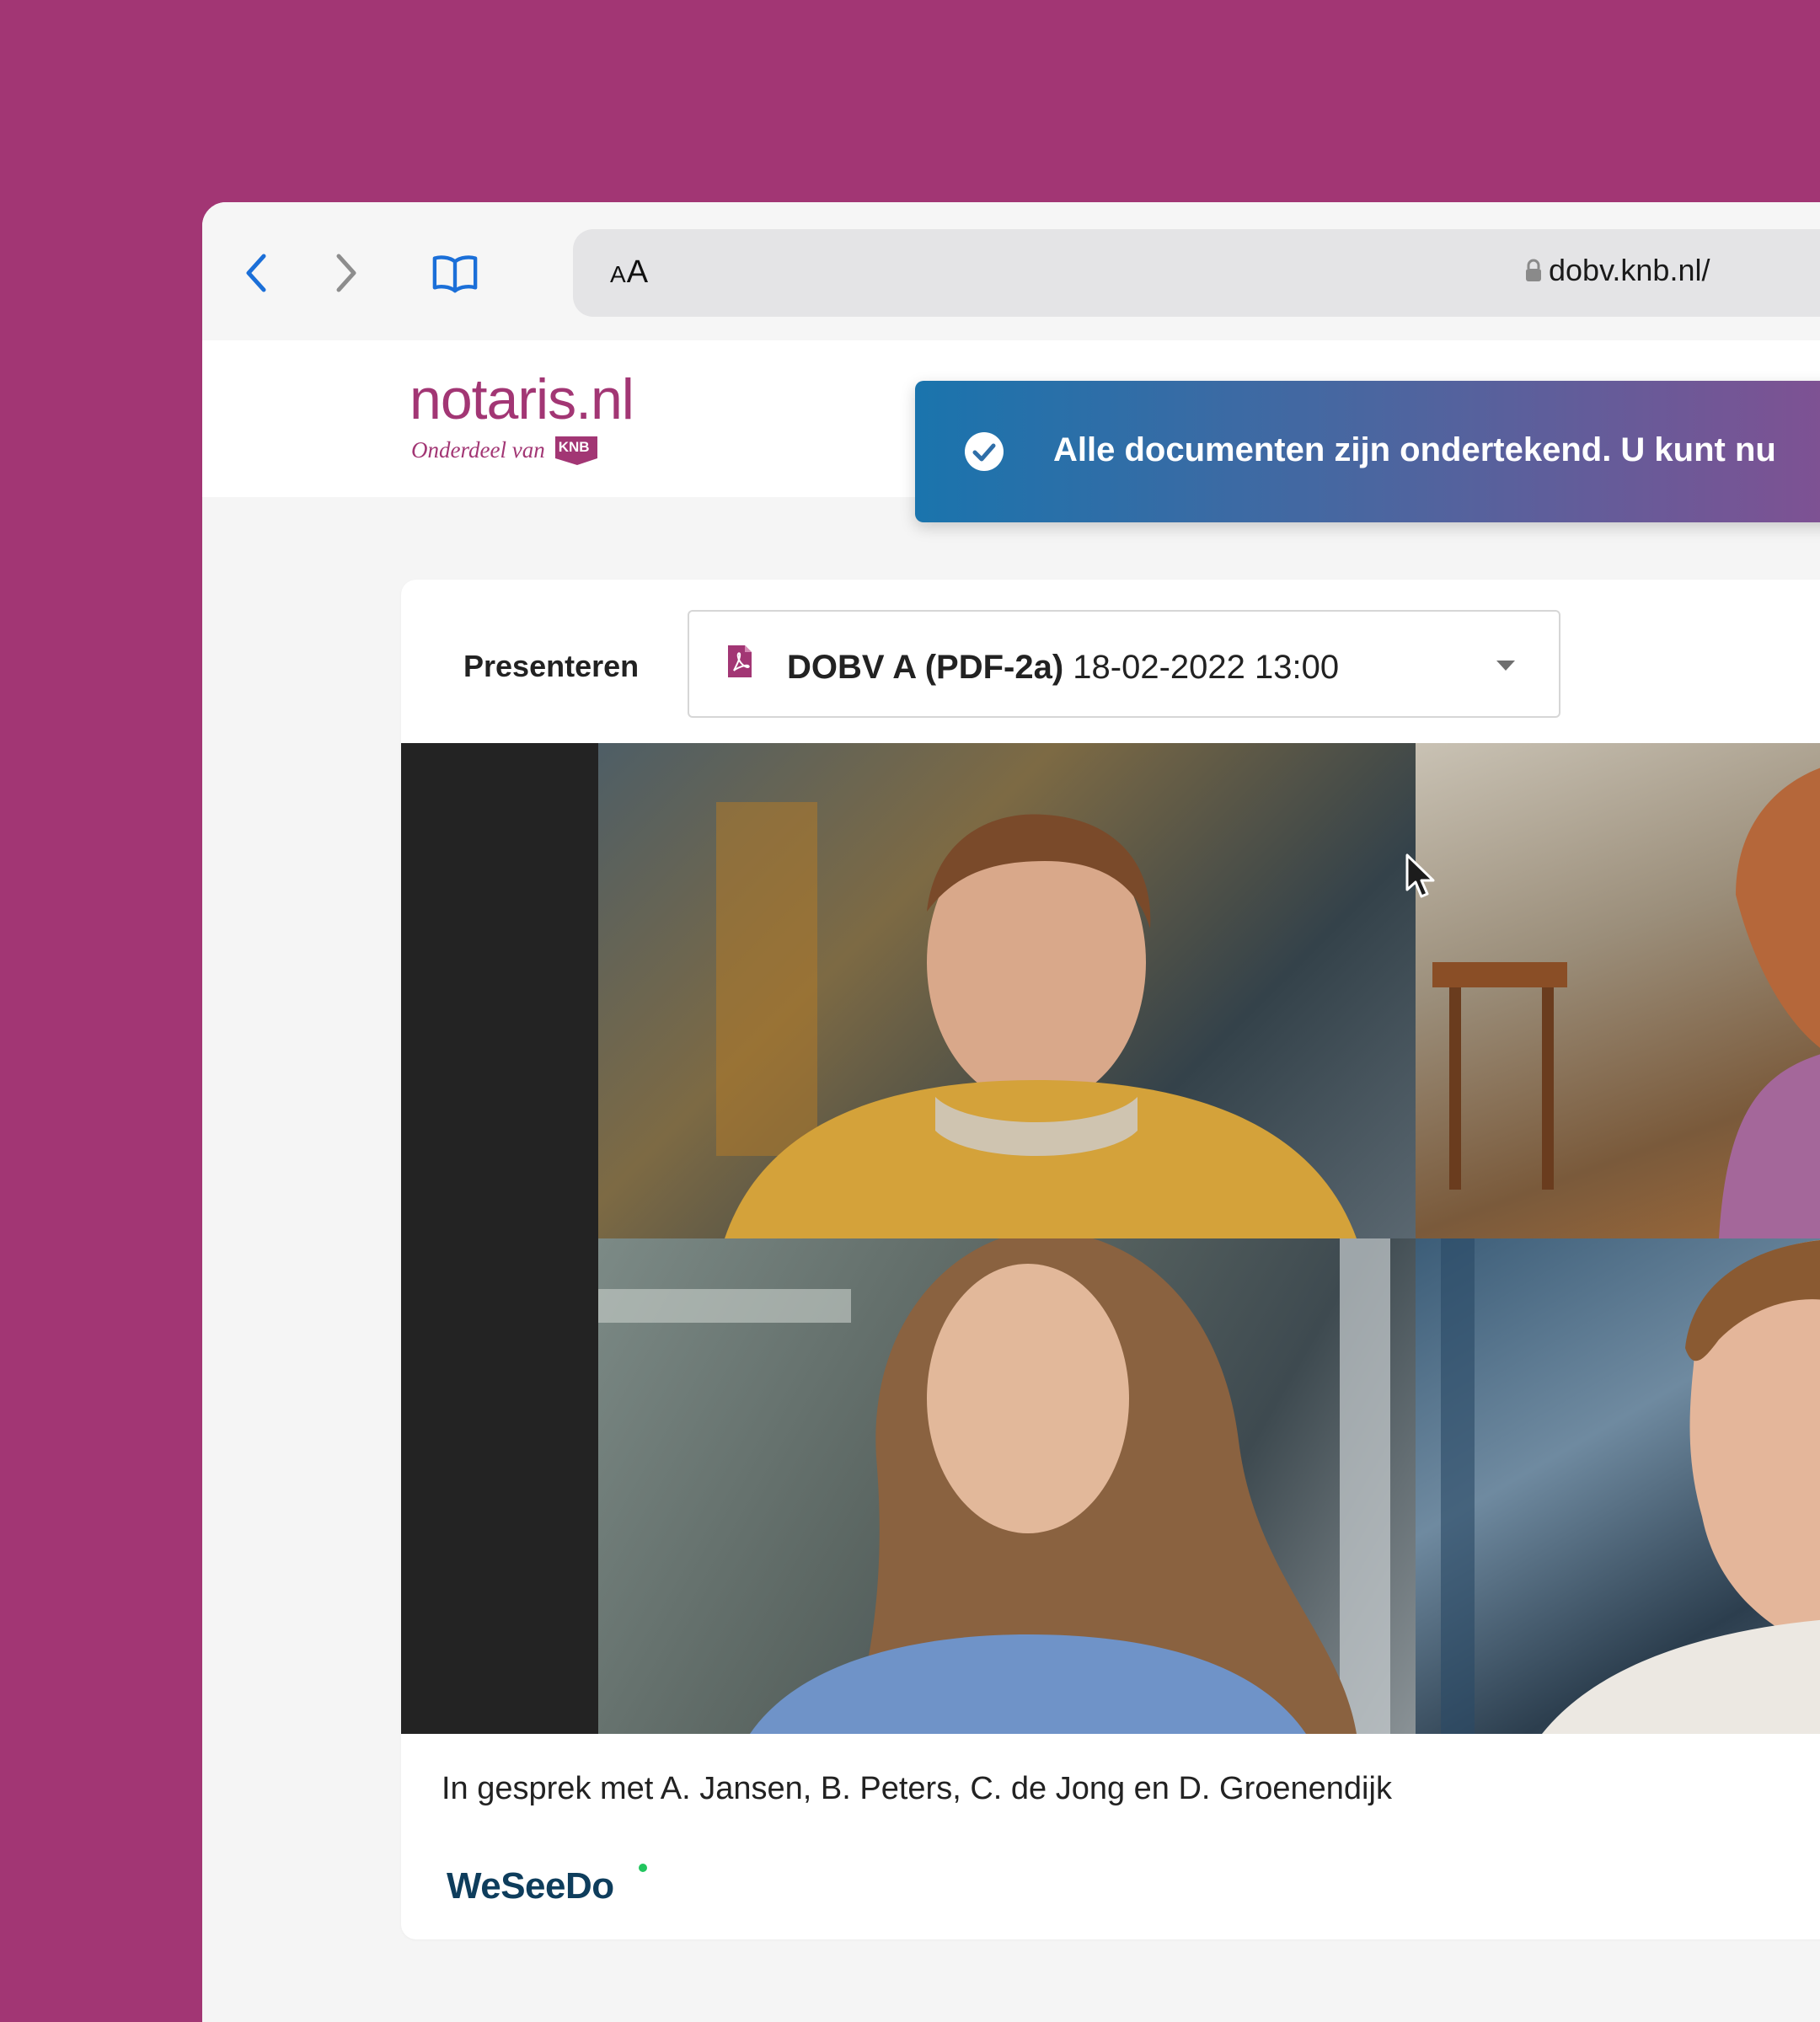 The image size is (1820, 2022). I want to click on forward-button, so click(346, 273).